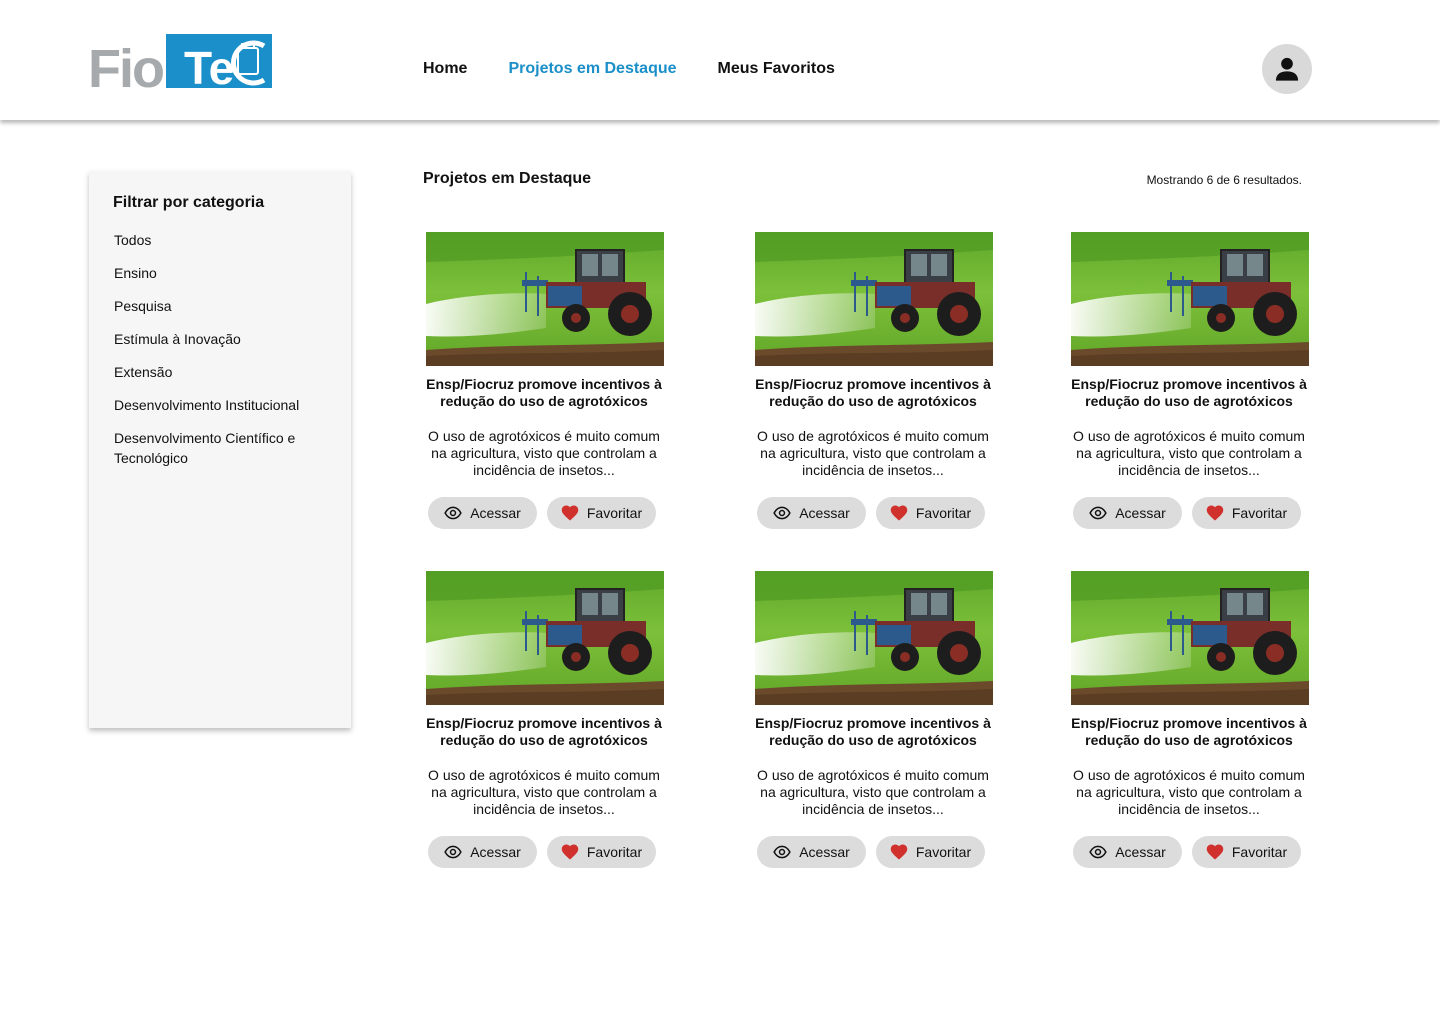 The height and width of the screenshot is (1024, 1440). What do you see at coordinates (1224, 180) in the screenshot?
I see `results-count: Mostrando 6 de 6 resultados.` at bounding box center [1224, 180].